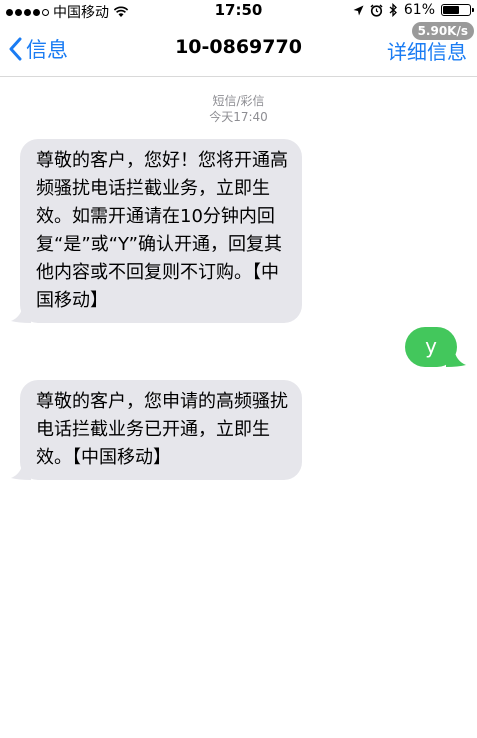 The height and width of the screenshot is (738, 477). Describe the element at coordinates (238, 49) in the screenshot. I see `navigation-bar: 信息 10-0869770 详细信息` at that location.